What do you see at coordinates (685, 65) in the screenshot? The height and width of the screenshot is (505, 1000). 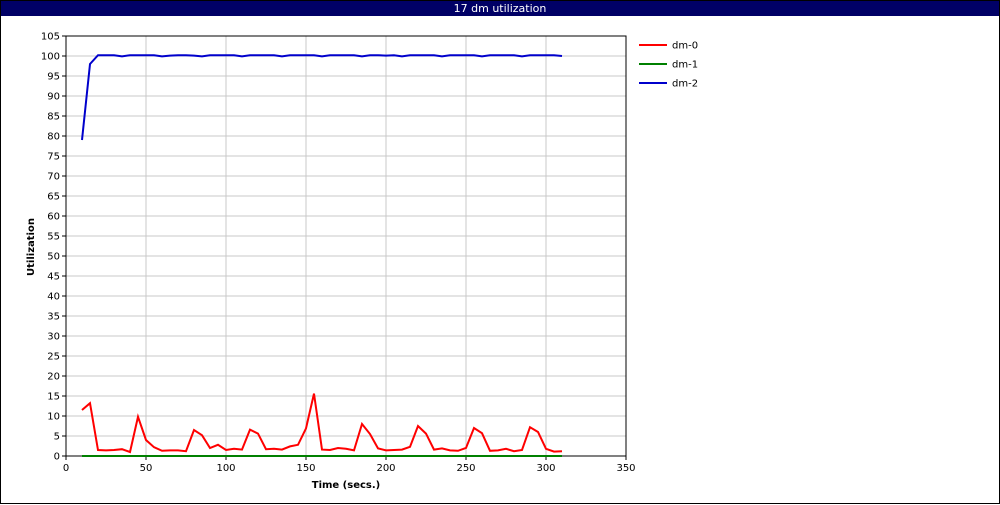 I see `legend-label: dm-1` at bounding box center [685, 65].